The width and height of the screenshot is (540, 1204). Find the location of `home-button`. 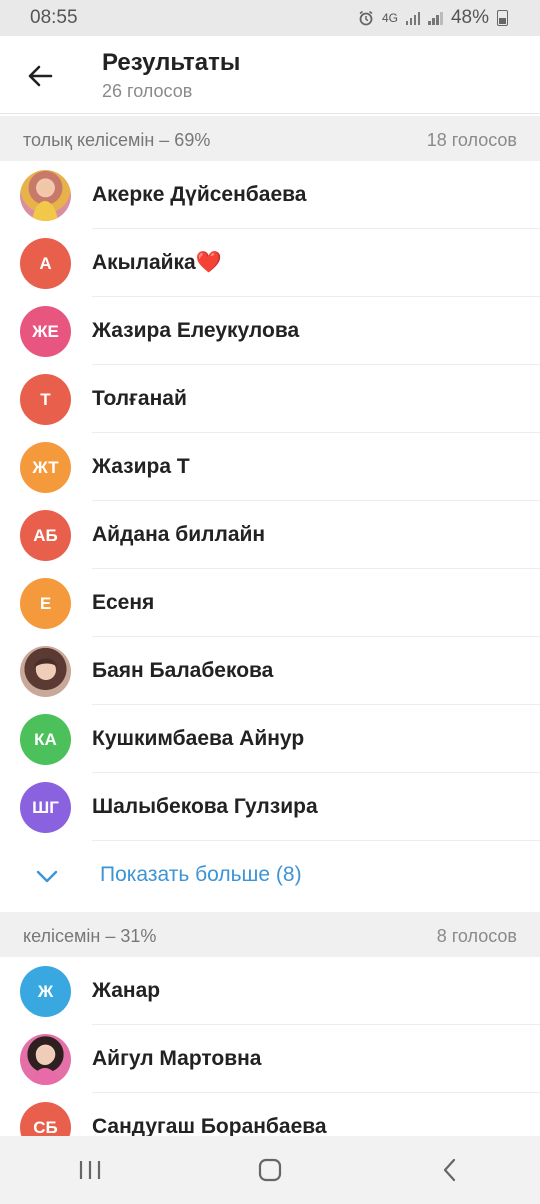

home-button is located at coordinates (270, 1170).